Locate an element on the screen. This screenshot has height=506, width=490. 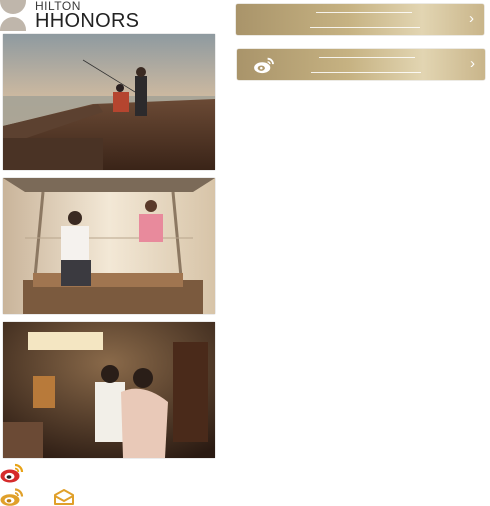
hilton-hhonors-logo: HILTON HHONORS is located at coordinates (70, 16).